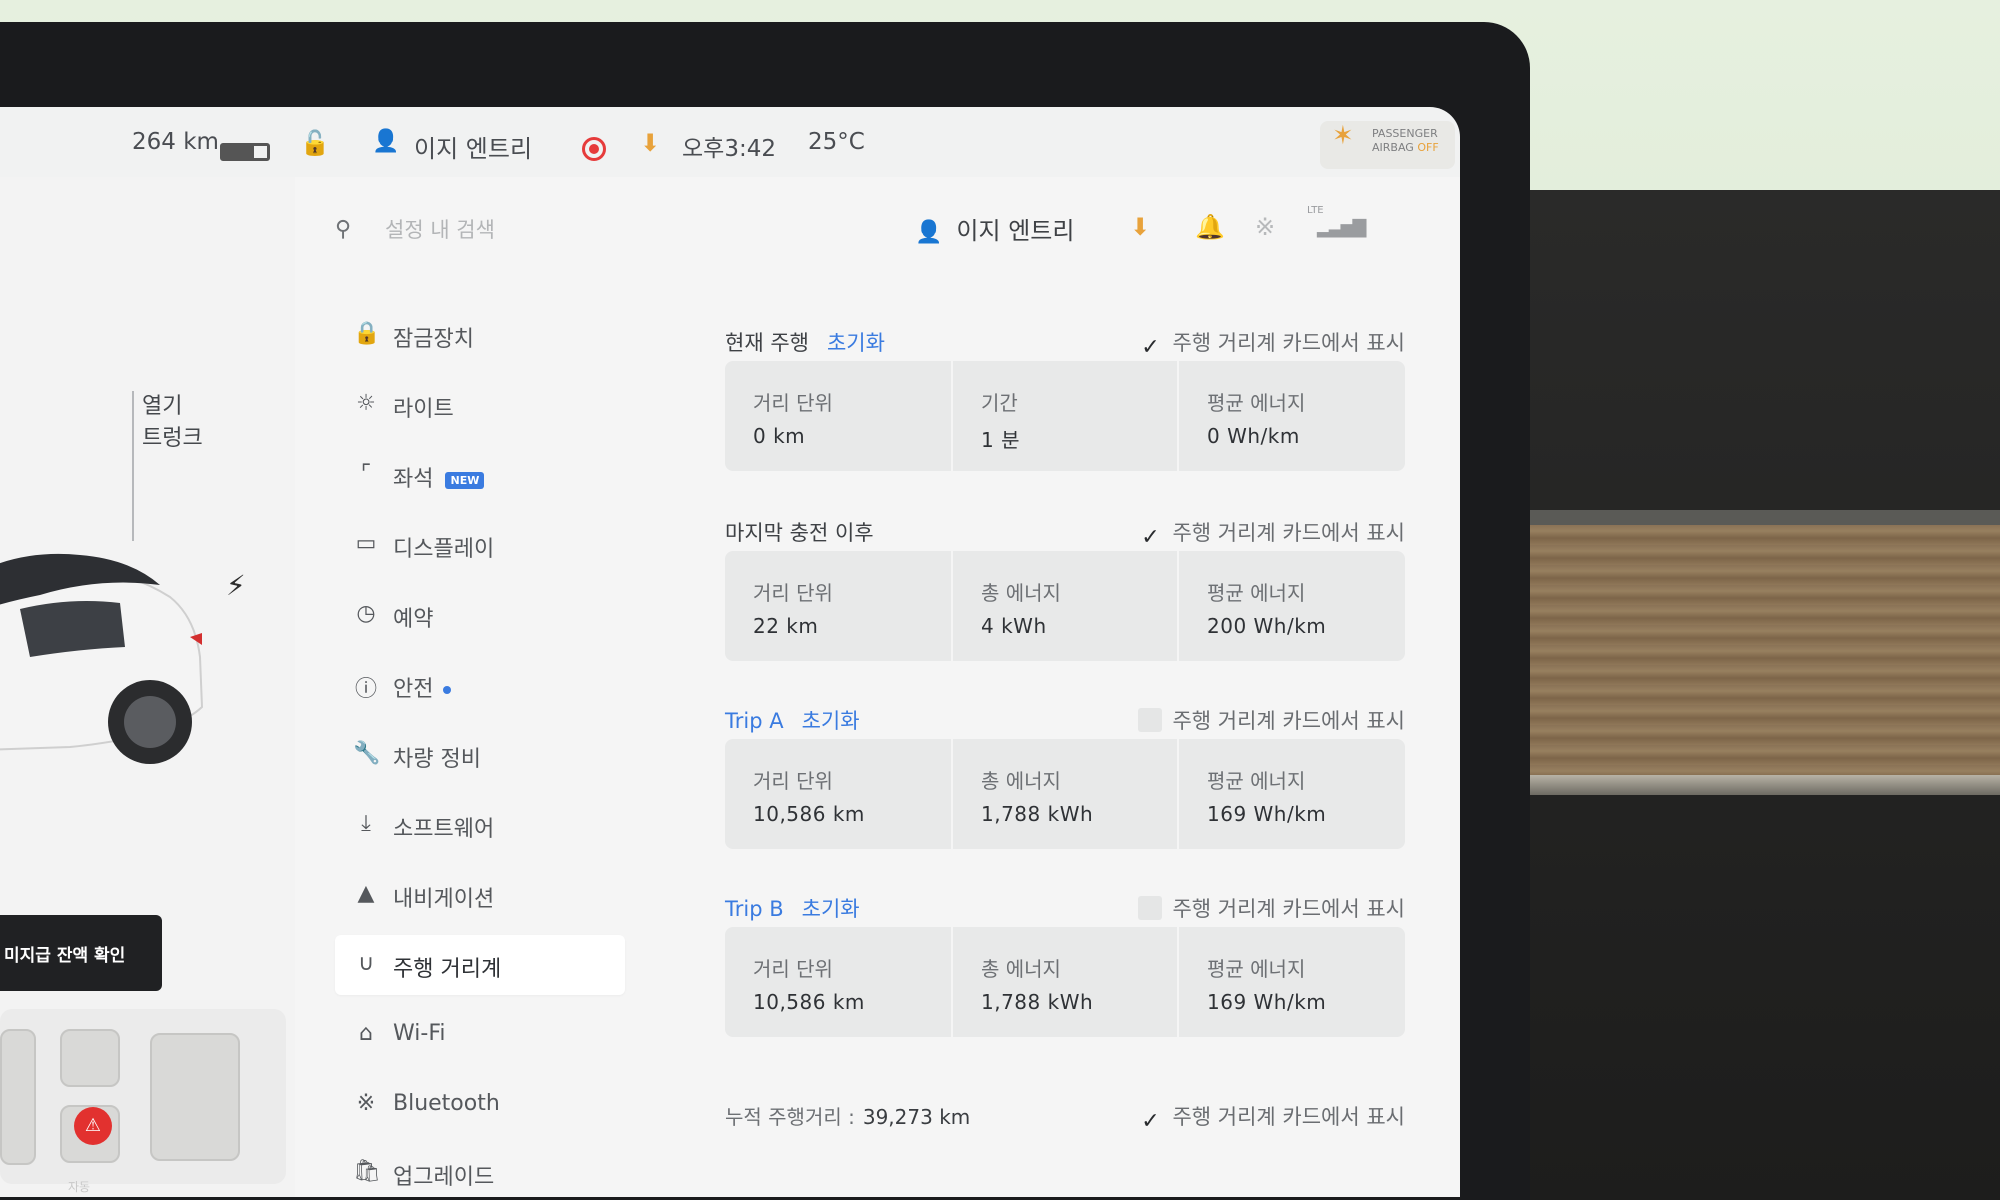 The width and height of the screenshot is (2000, 1200). Describe the element at coordinates (790, 1117) in the screenshot. I see `odometer-label: 누적 주행거리 :` at that location.